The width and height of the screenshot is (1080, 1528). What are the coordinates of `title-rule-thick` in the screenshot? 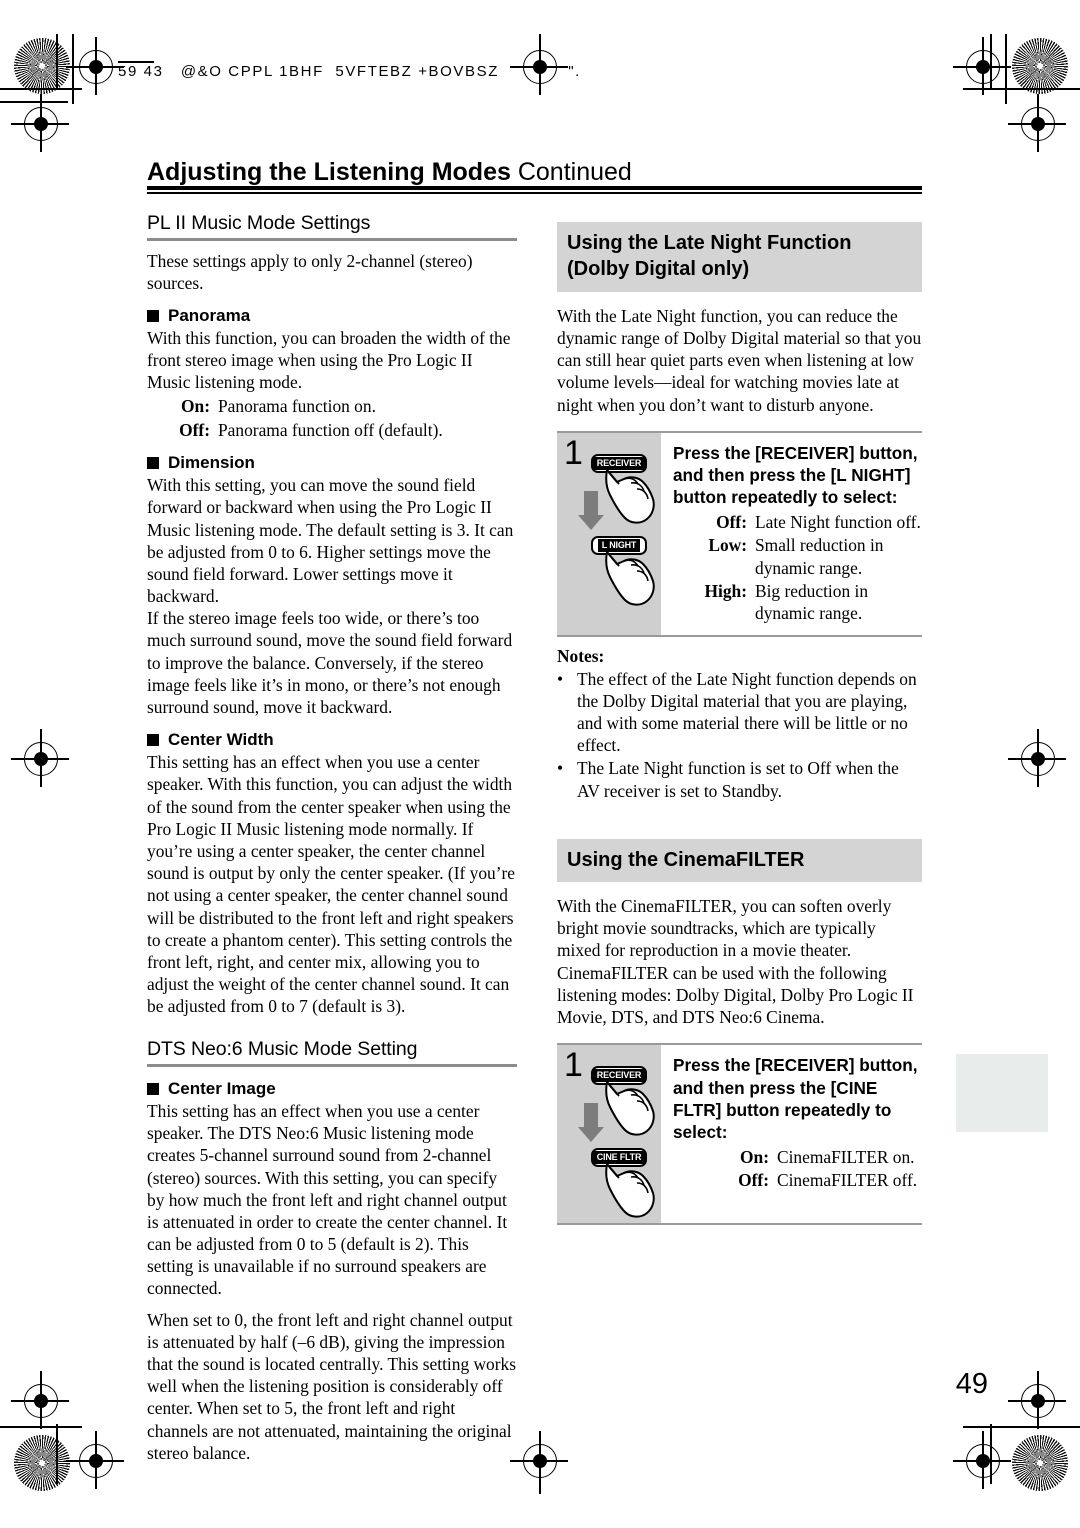 It's located at (534, 188).